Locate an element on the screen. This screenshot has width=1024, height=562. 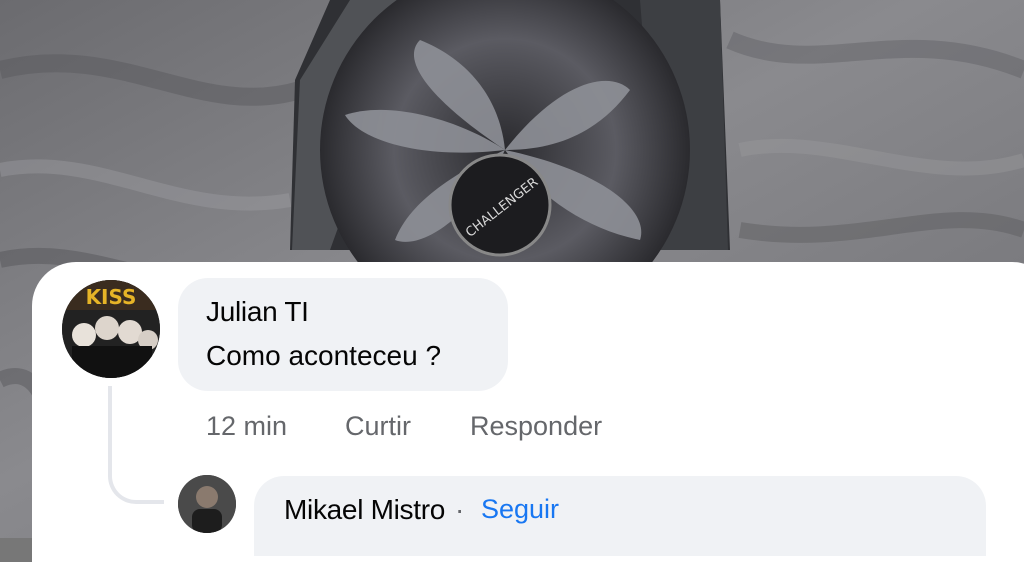
julian-comment-bubble is located at coordinates (343, 334).